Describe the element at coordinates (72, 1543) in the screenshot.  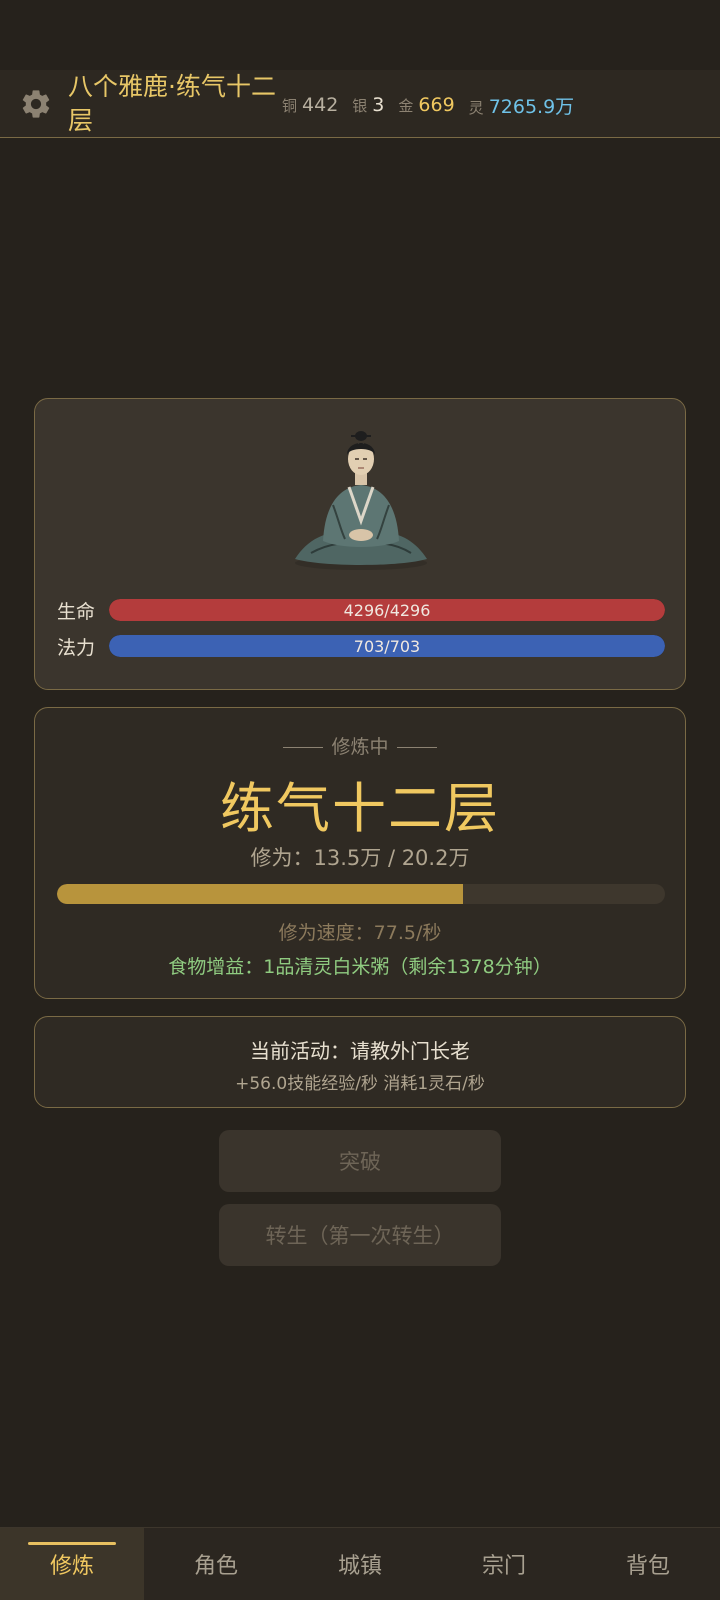
I see `active-tab-indicator` at that location.